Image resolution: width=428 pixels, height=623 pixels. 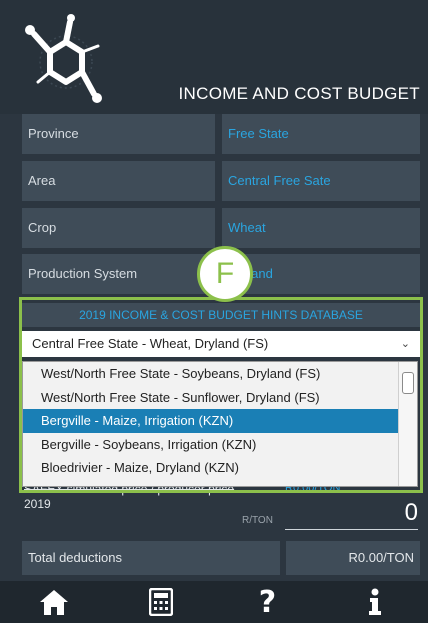 I want to click on province-value: Free State, so click(x=321, y=134).